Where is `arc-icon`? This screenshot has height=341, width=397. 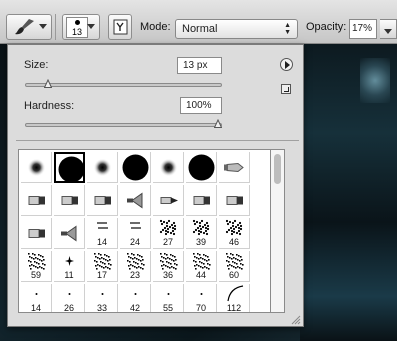
arc-icon is located at coordinates (235, 293).